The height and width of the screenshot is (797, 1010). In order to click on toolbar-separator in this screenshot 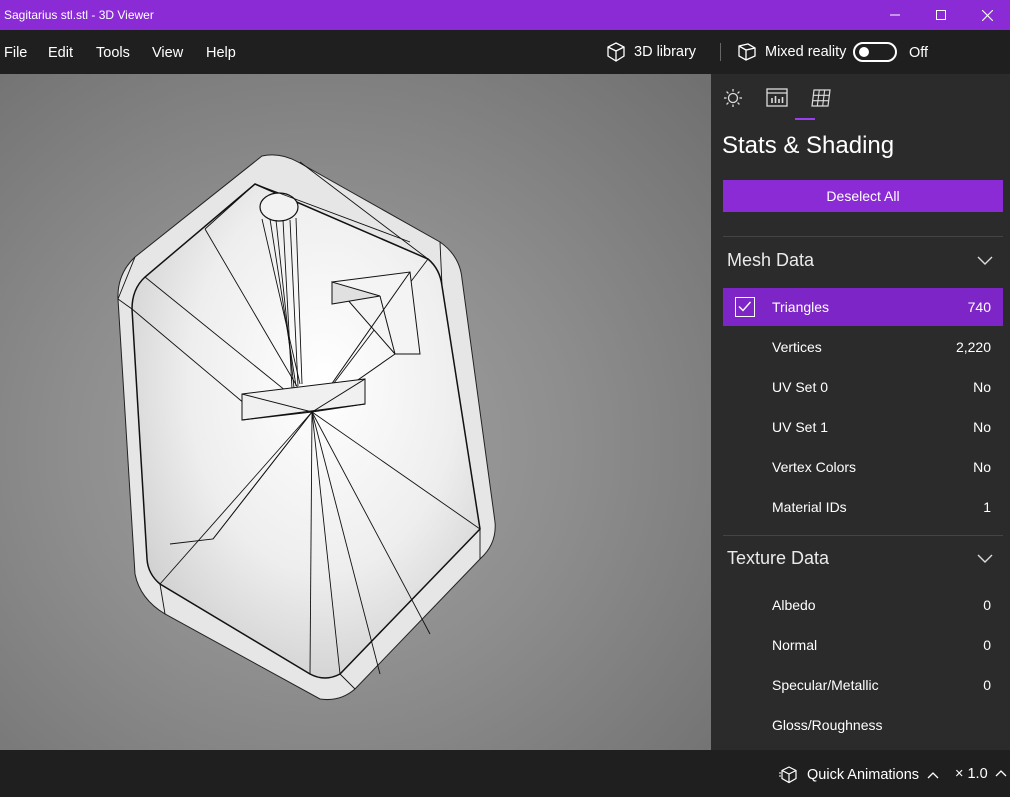, I will do `click(720, 52)`.